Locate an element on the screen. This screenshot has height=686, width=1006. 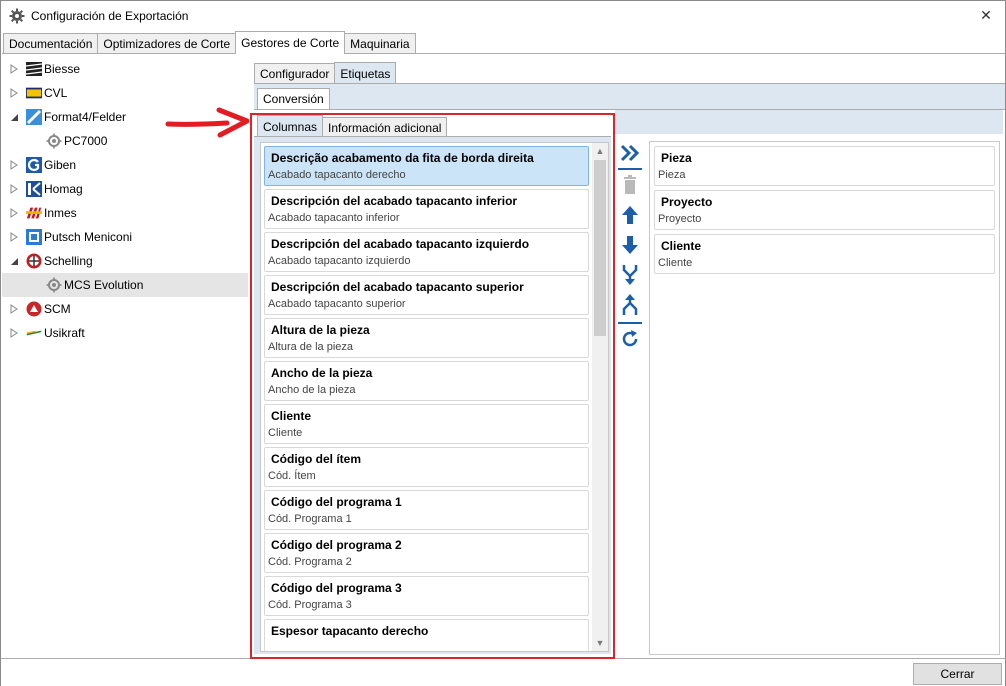
column-code: Cód. Ítem is located at coordinates (292, 476).